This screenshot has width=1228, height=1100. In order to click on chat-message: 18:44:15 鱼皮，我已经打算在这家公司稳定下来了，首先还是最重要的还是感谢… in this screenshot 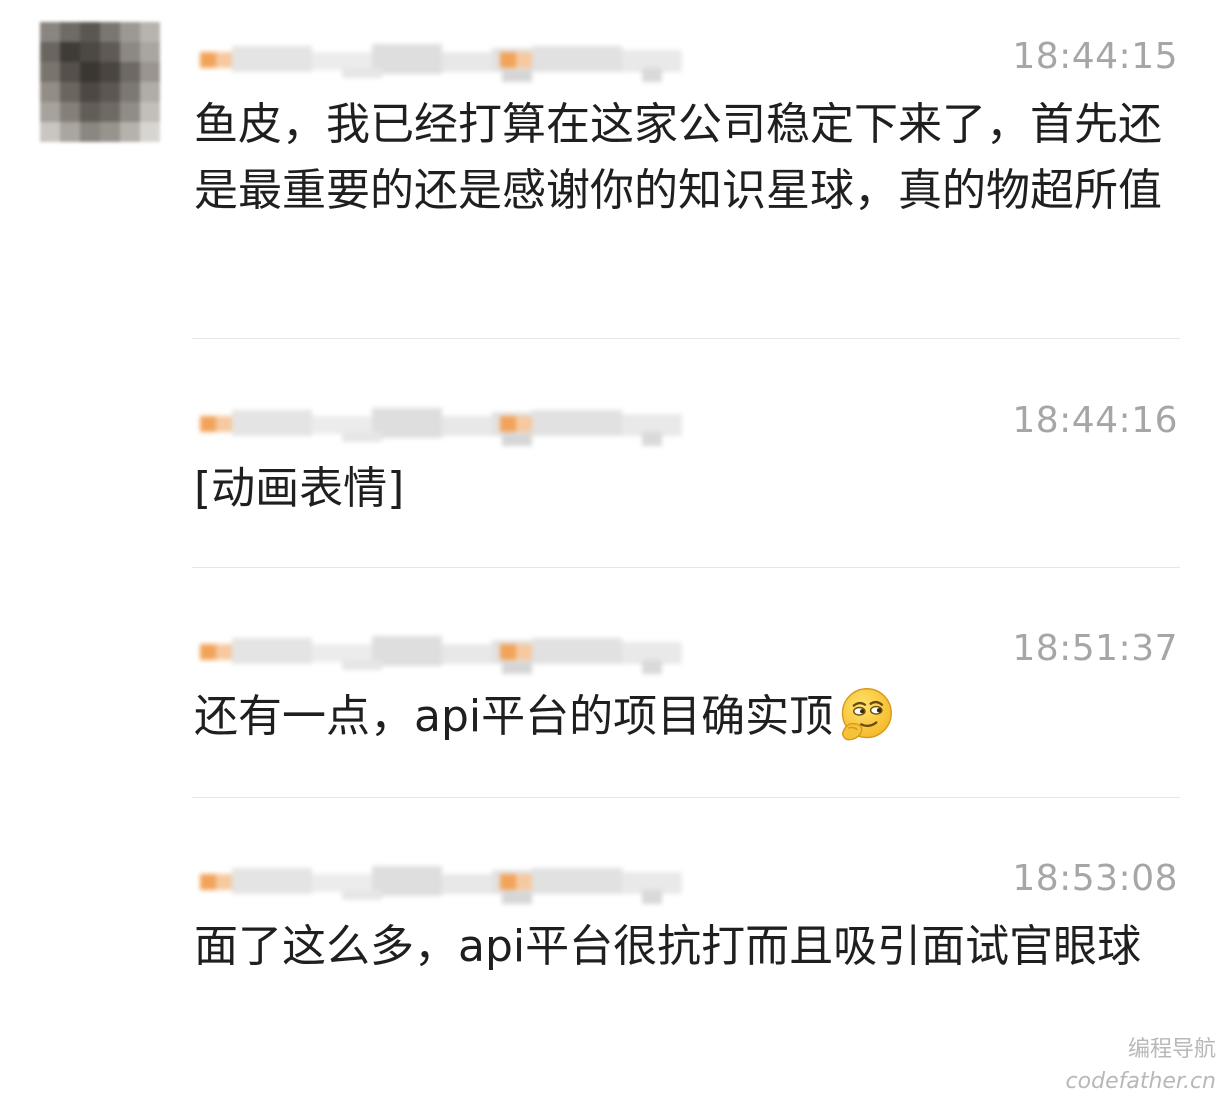, I will do `click(687, 126)`.